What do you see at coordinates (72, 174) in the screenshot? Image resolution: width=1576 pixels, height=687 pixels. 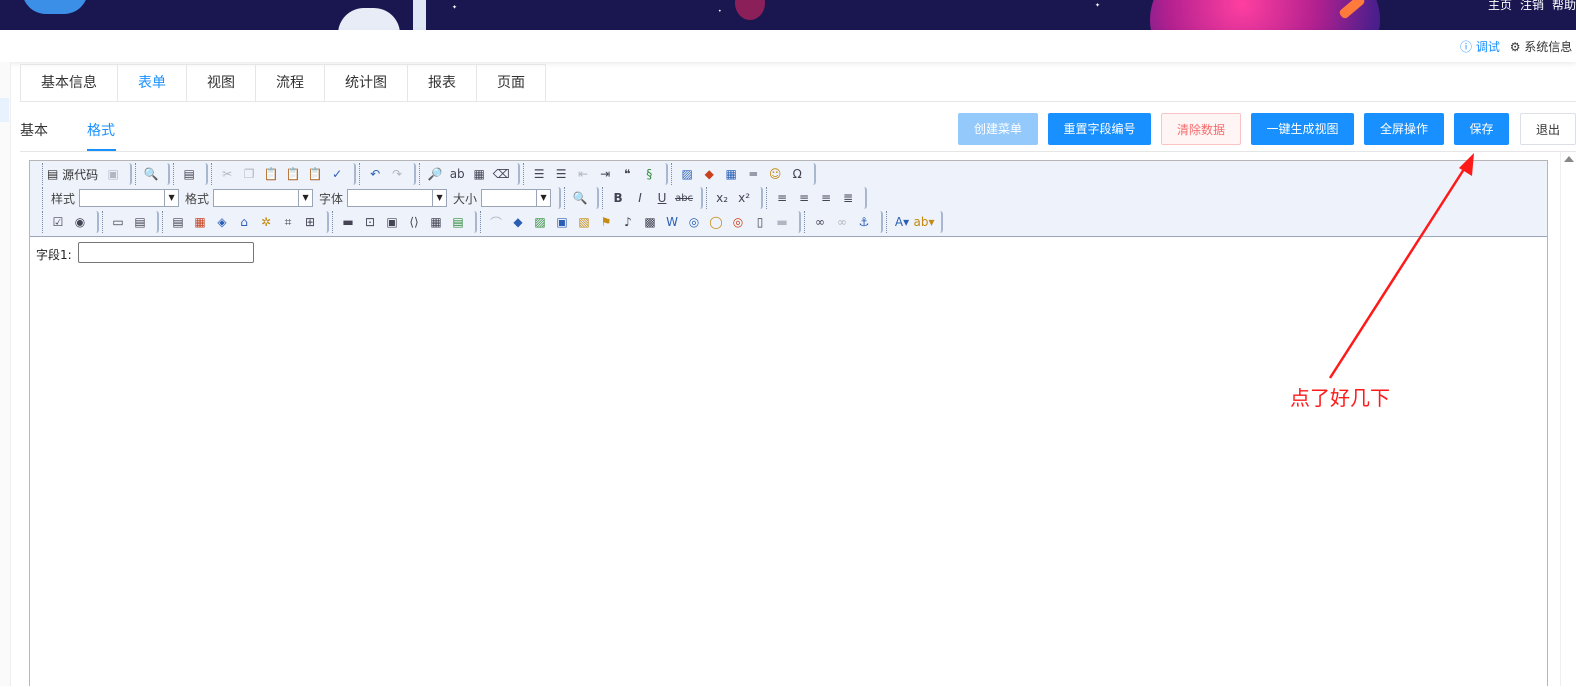 I see `source-code-button: ▤ 源代码` at bounding box center [72, 174].